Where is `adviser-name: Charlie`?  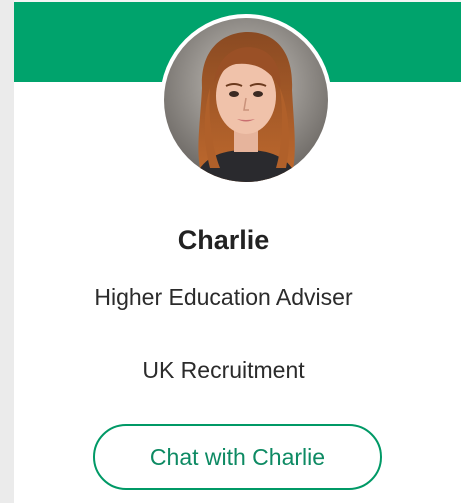 adviser-name: Charlie is located at coordinates (223, 240).